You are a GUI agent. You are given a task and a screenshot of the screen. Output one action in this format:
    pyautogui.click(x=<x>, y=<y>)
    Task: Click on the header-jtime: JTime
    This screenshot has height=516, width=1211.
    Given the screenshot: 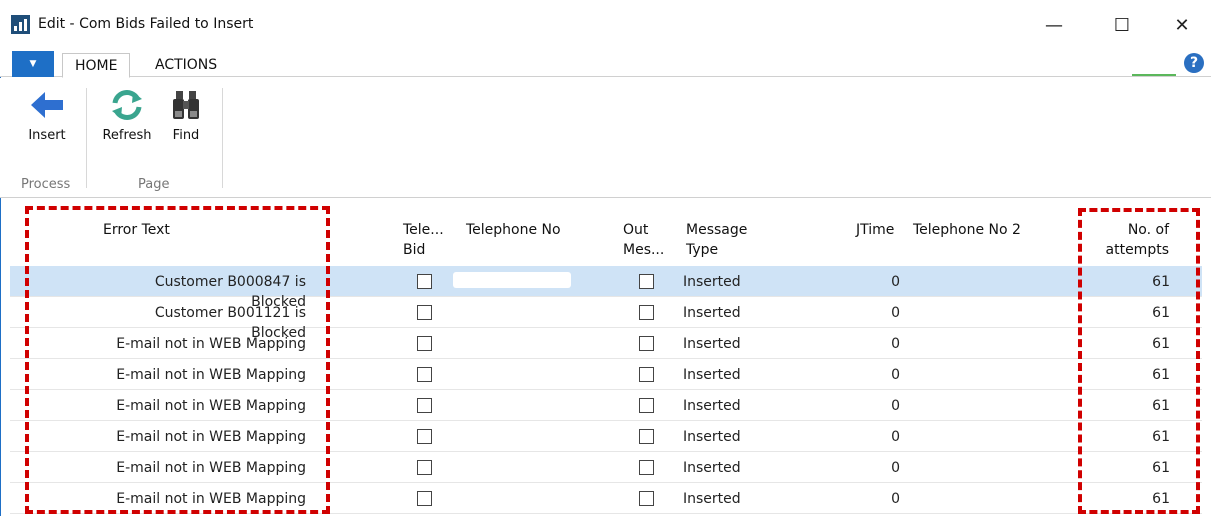 What is the action you would take?
    pyautogui.click(x=875, y=230)
    